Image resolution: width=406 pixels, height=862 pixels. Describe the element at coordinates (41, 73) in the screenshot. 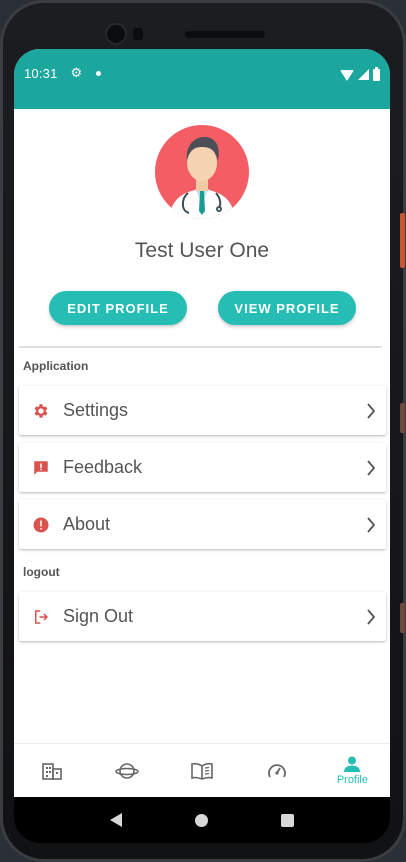

I see `status-time: 10:31` at that location.